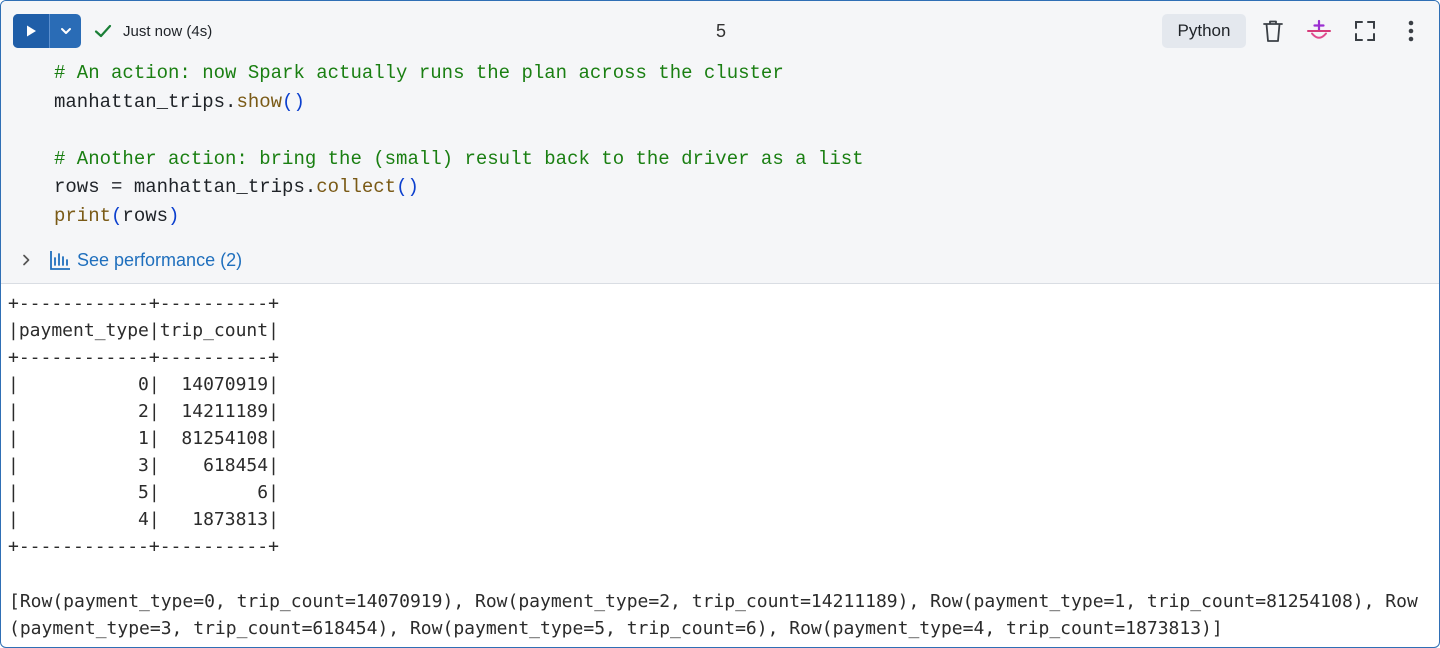  I want to click on bar-chart-icon, so click(60, 260).